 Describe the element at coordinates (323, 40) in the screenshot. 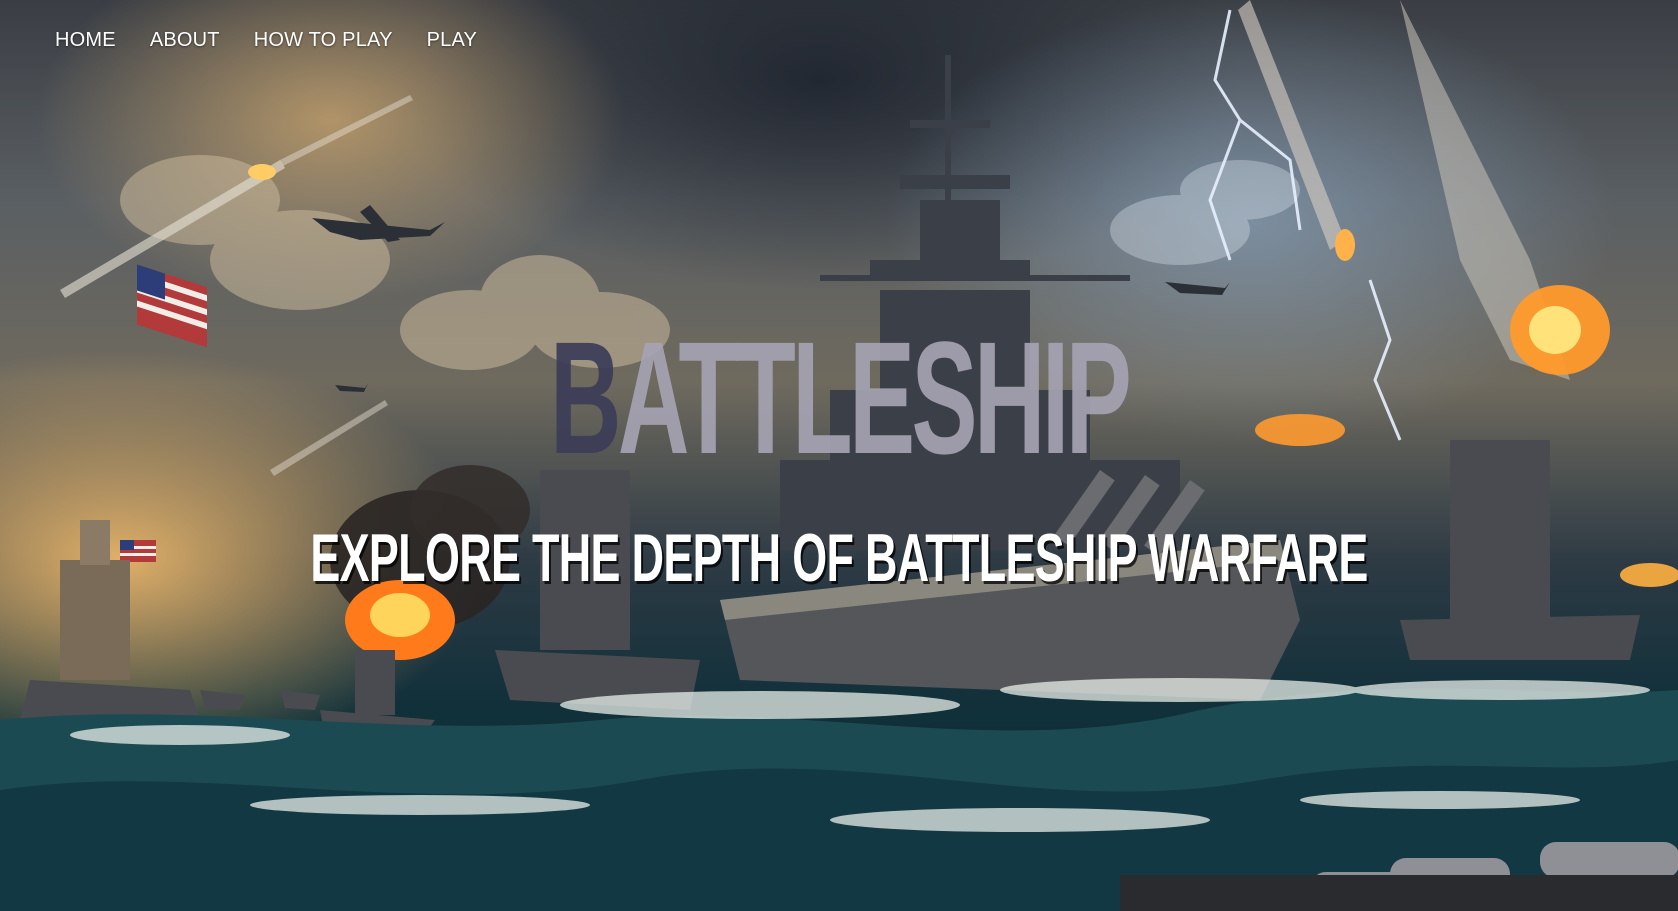

I see `nav-how-to-play-link: HOW TO PLAY` at that location.